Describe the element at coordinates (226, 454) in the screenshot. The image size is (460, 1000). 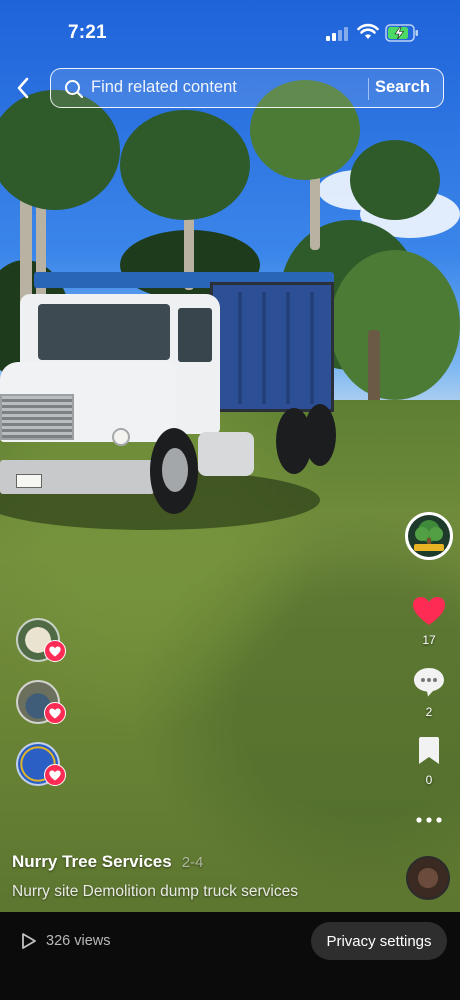
I see `fuel-tank` at that location.